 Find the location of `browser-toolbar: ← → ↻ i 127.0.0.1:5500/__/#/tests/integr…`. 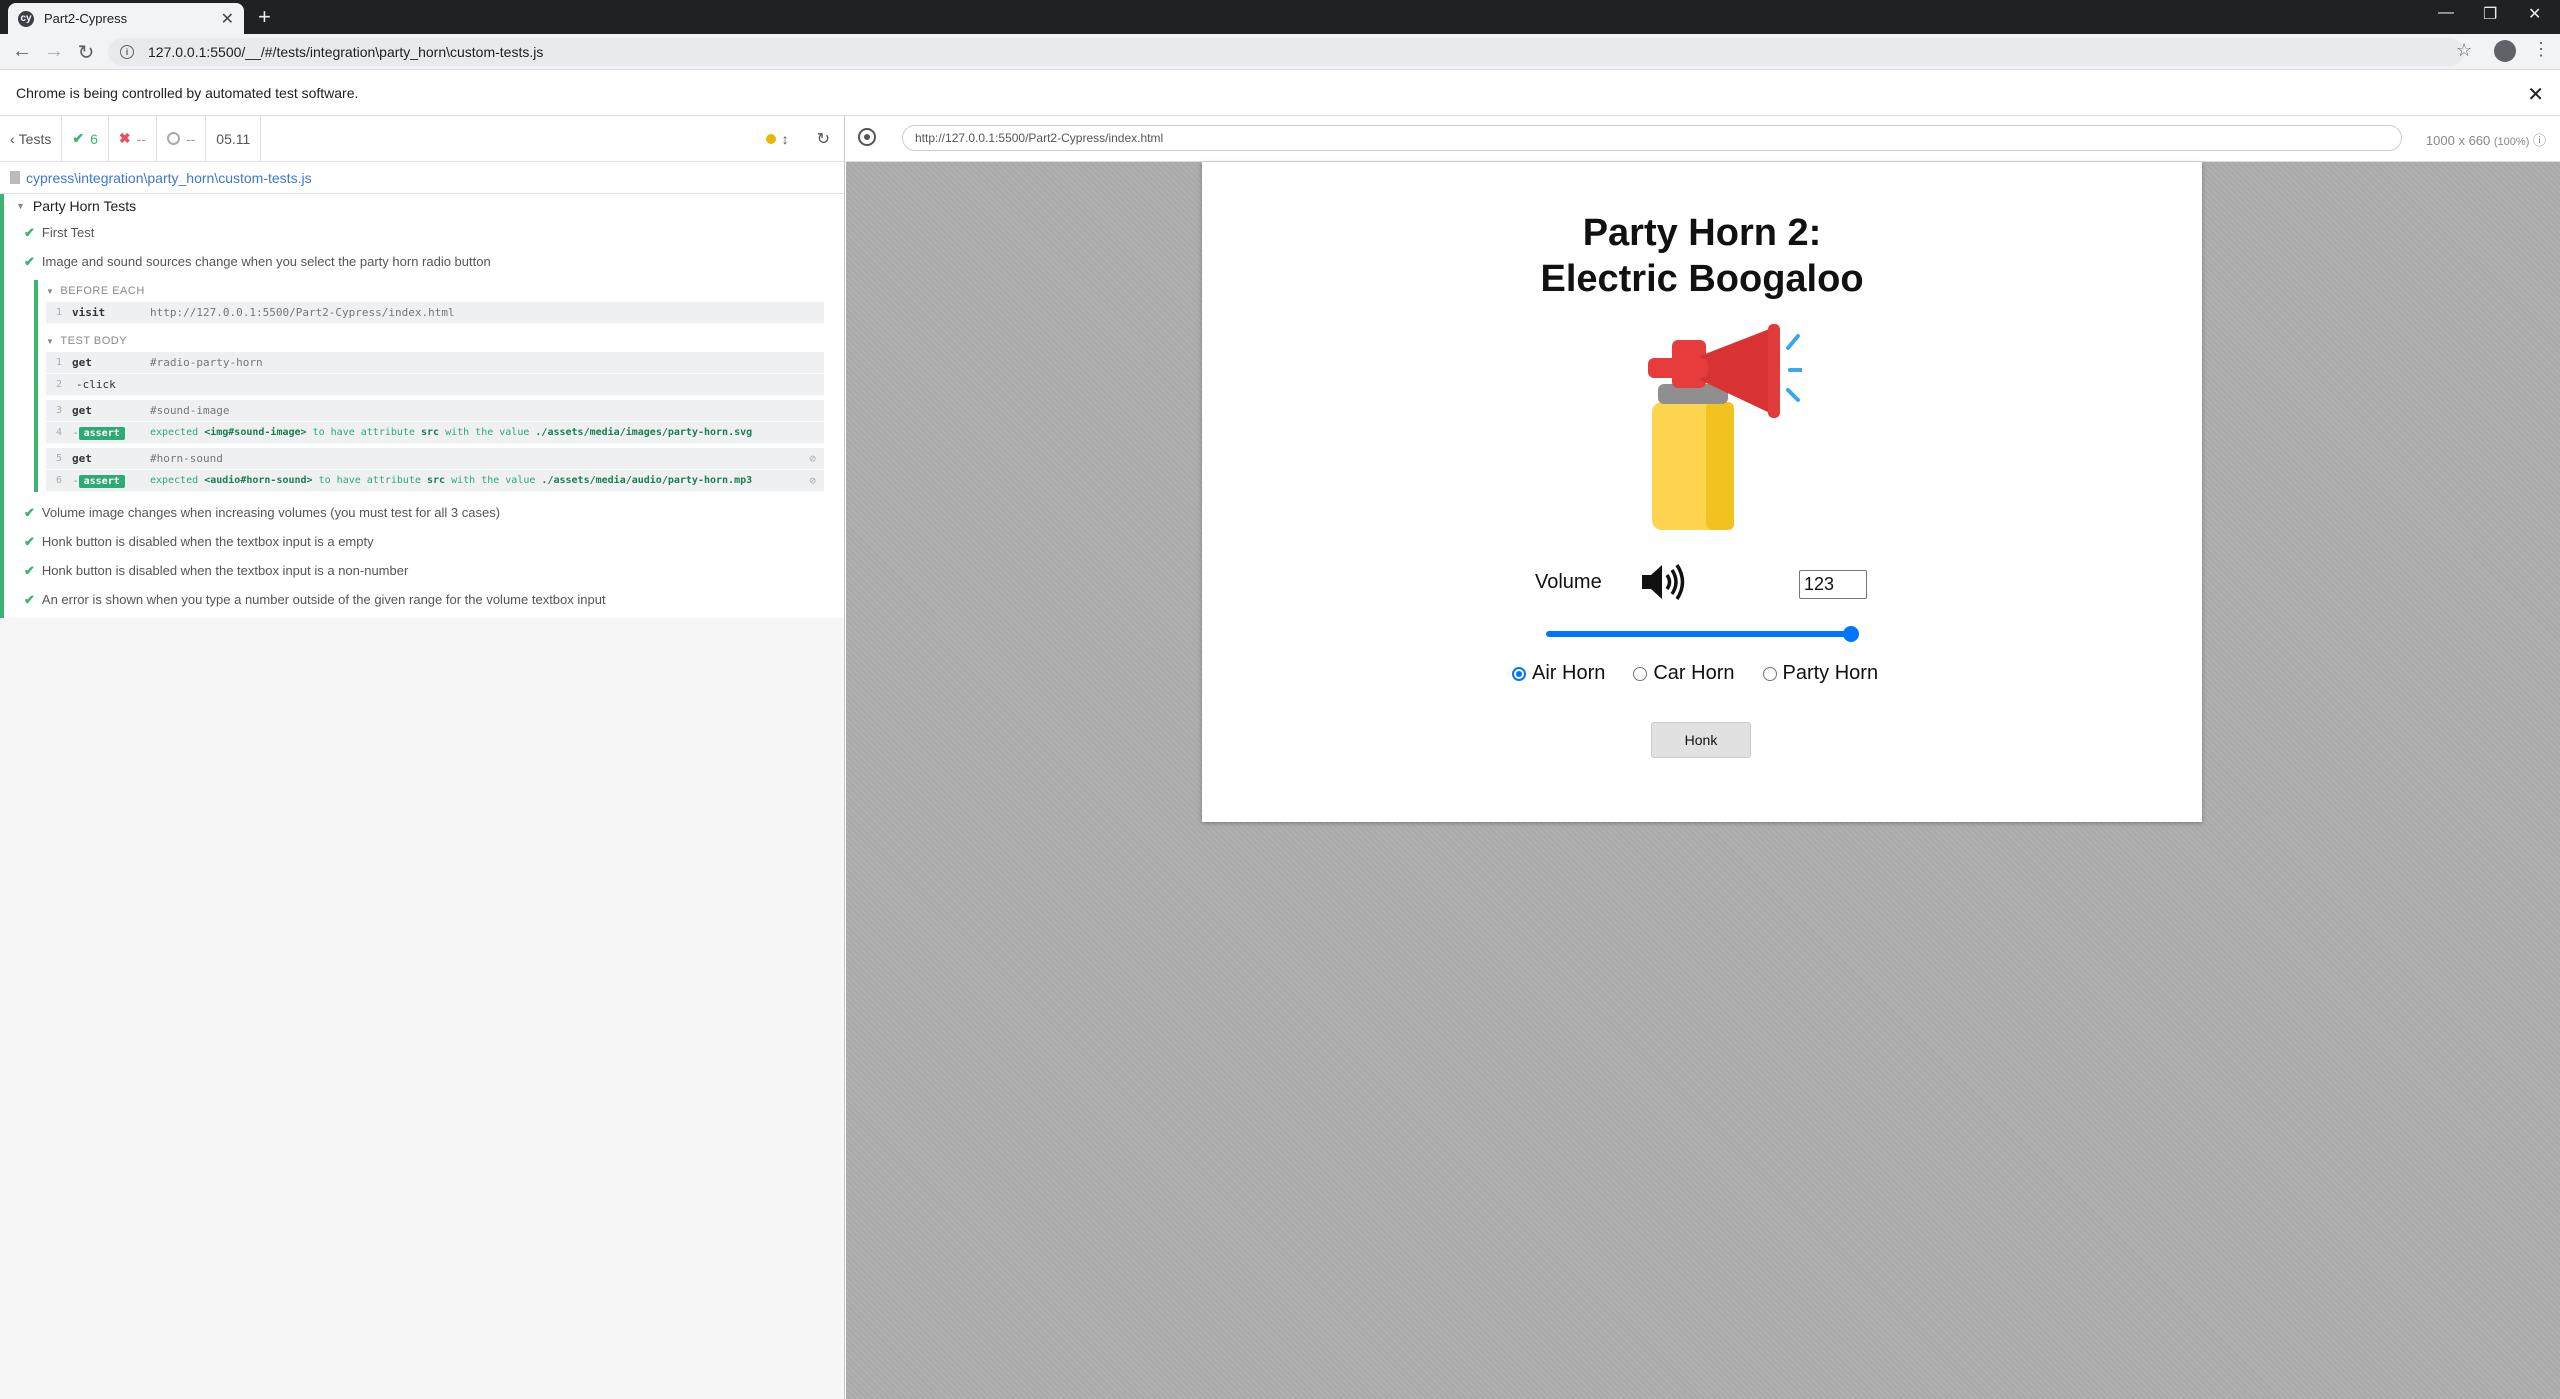

browser-toolbar: ← → ↻ i 127.0.0.1:5500/__/#/tests/integr… is located at coordinates (1280, 52).